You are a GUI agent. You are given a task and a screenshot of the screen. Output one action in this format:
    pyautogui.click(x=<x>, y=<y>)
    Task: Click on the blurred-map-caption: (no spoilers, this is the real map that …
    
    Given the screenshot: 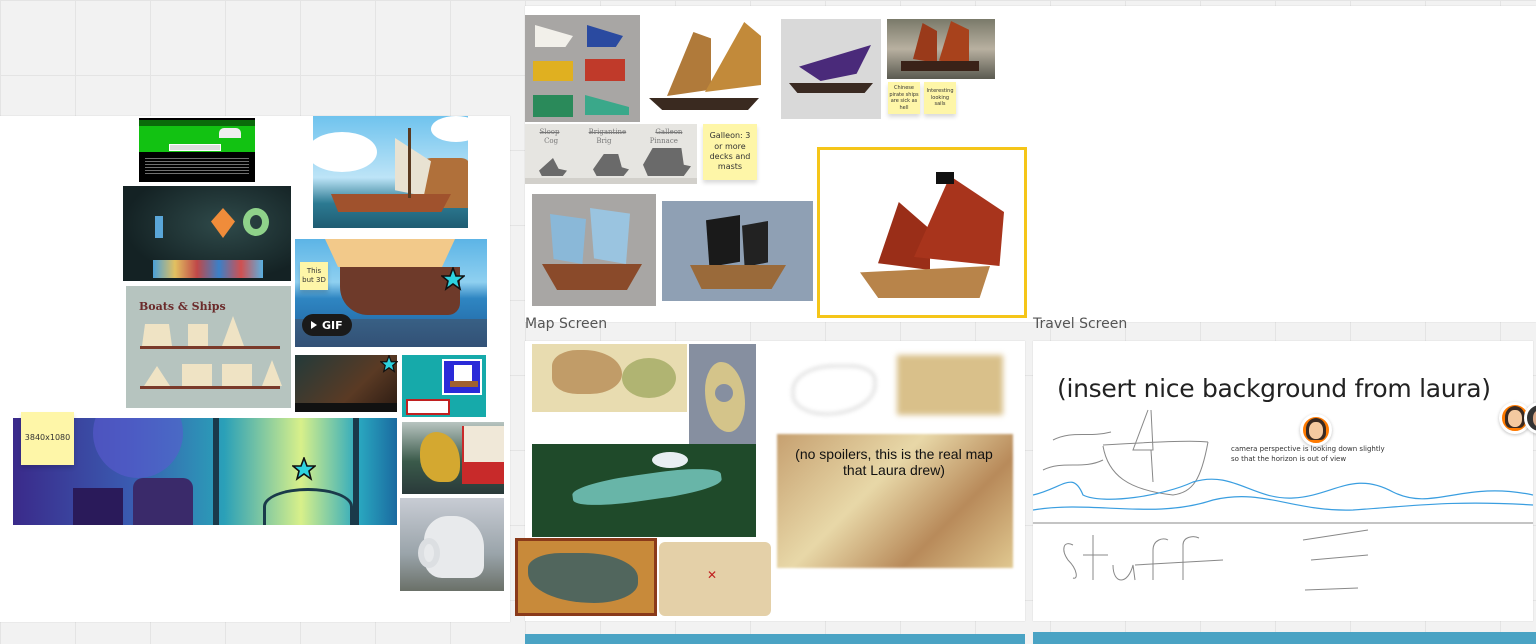 What is the action you would take?
    pyautogui.click(x=894, y=462)
    